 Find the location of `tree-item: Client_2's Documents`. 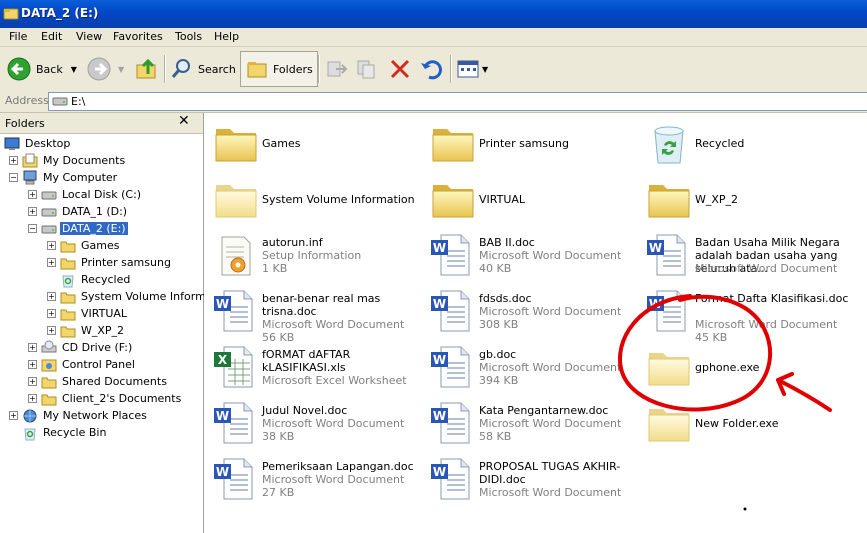

tree-item: Client_2's Documents is located at coordinates (112, 398).